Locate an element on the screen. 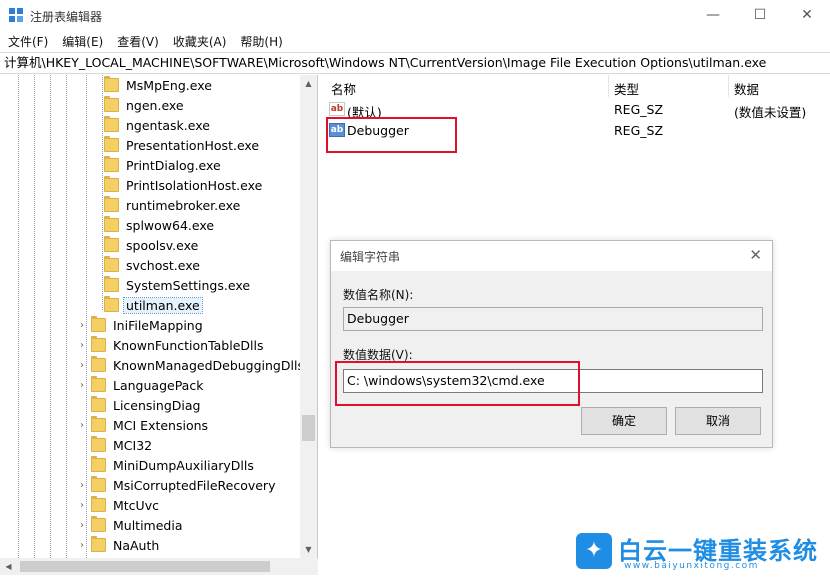 This screenshot has height=577, width=830. minimize-button: — is located at coordinates (713, 15).